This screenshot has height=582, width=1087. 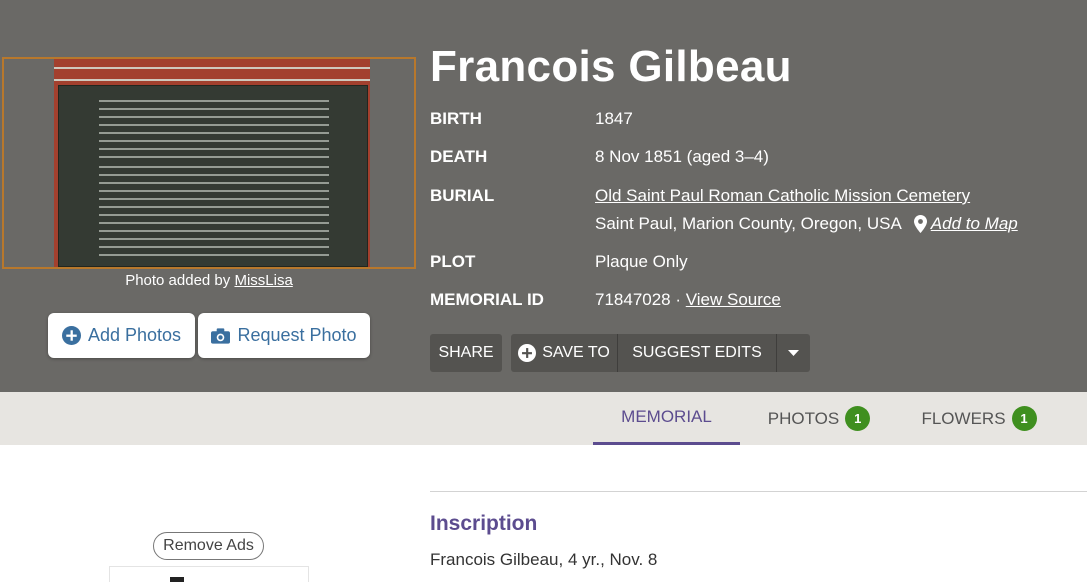 I want to click on plot-label: PLOT, so click(x=453, y=261).